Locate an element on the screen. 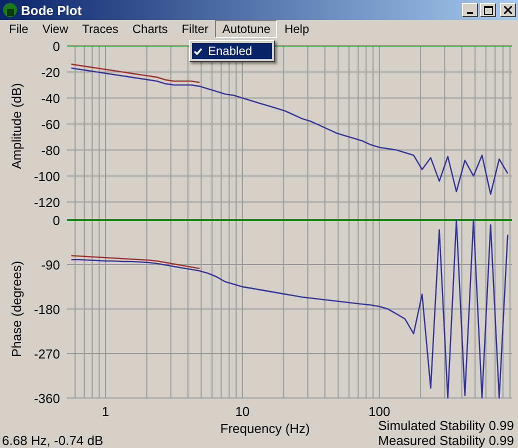  close-button is located at coordinates (508, 10).